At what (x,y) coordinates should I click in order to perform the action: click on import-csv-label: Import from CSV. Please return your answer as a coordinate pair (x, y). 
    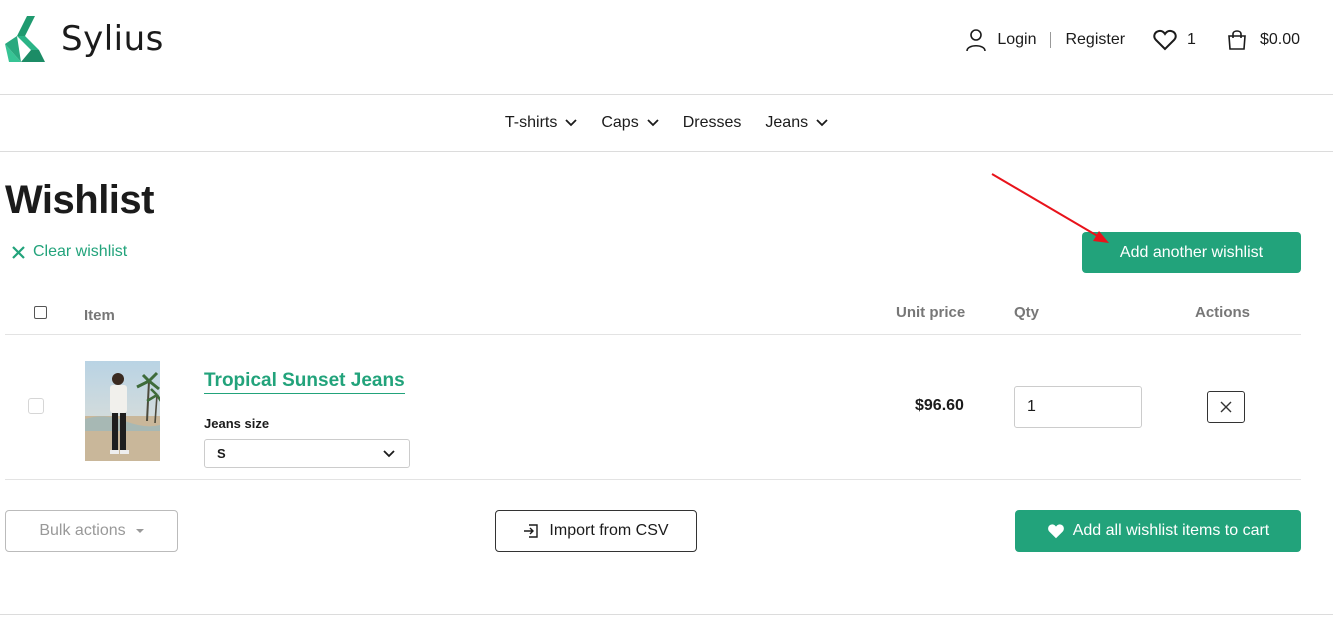
    Looking at the image, I should click on (609, 530).